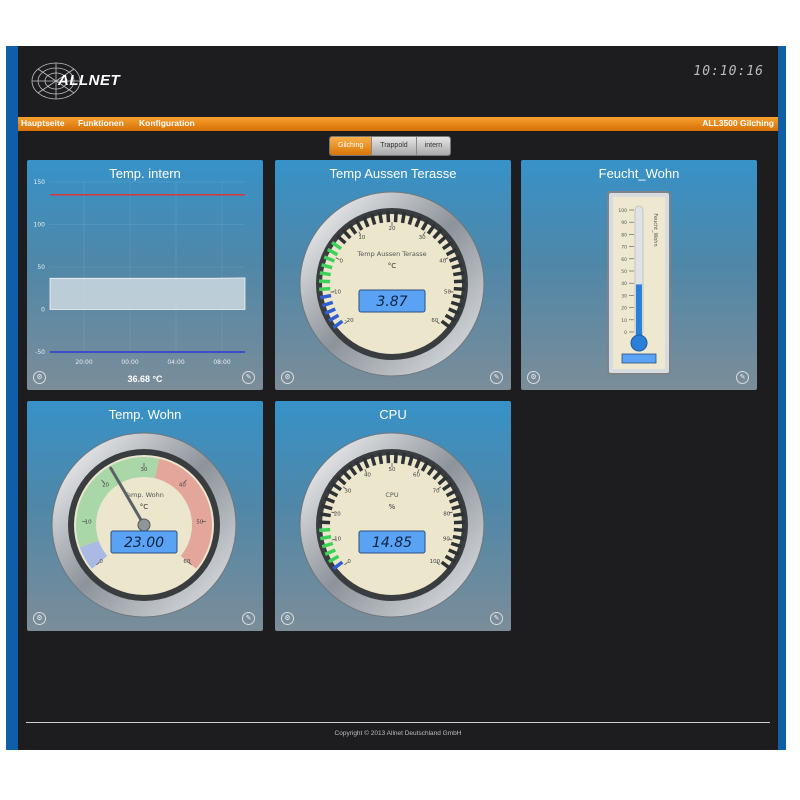  Describe the element at coordinates (446, 514) in the screenshot. I see `gauge-tick-label: 80` at that location.